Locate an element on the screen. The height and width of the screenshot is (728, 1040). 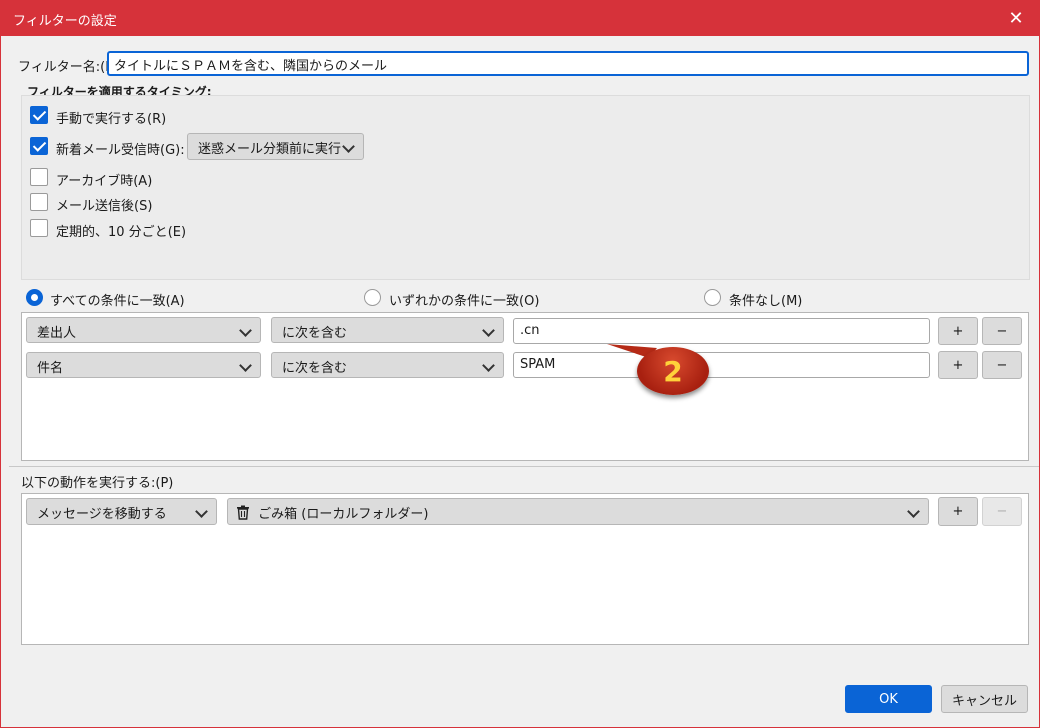
manual-run-label: 手動で実行する(R) is located at coordinates (111, 119).